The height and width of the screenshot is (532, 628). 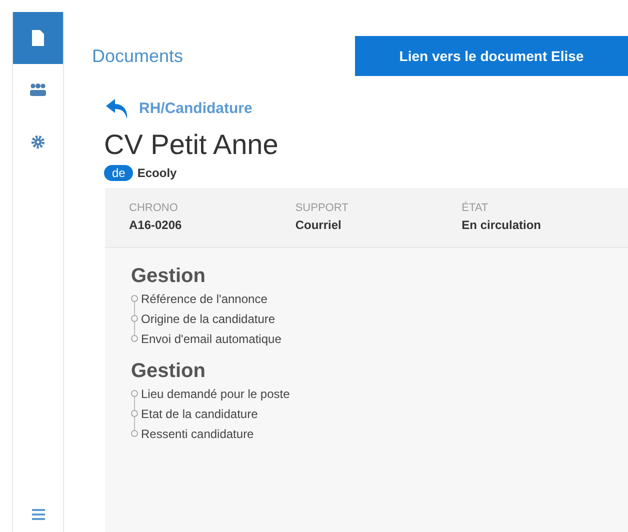 What do you see at coordinates (199, 413) in the screenshot?
I see `timeline-item: Etat de la candidature` at bounding box center [199, 413].